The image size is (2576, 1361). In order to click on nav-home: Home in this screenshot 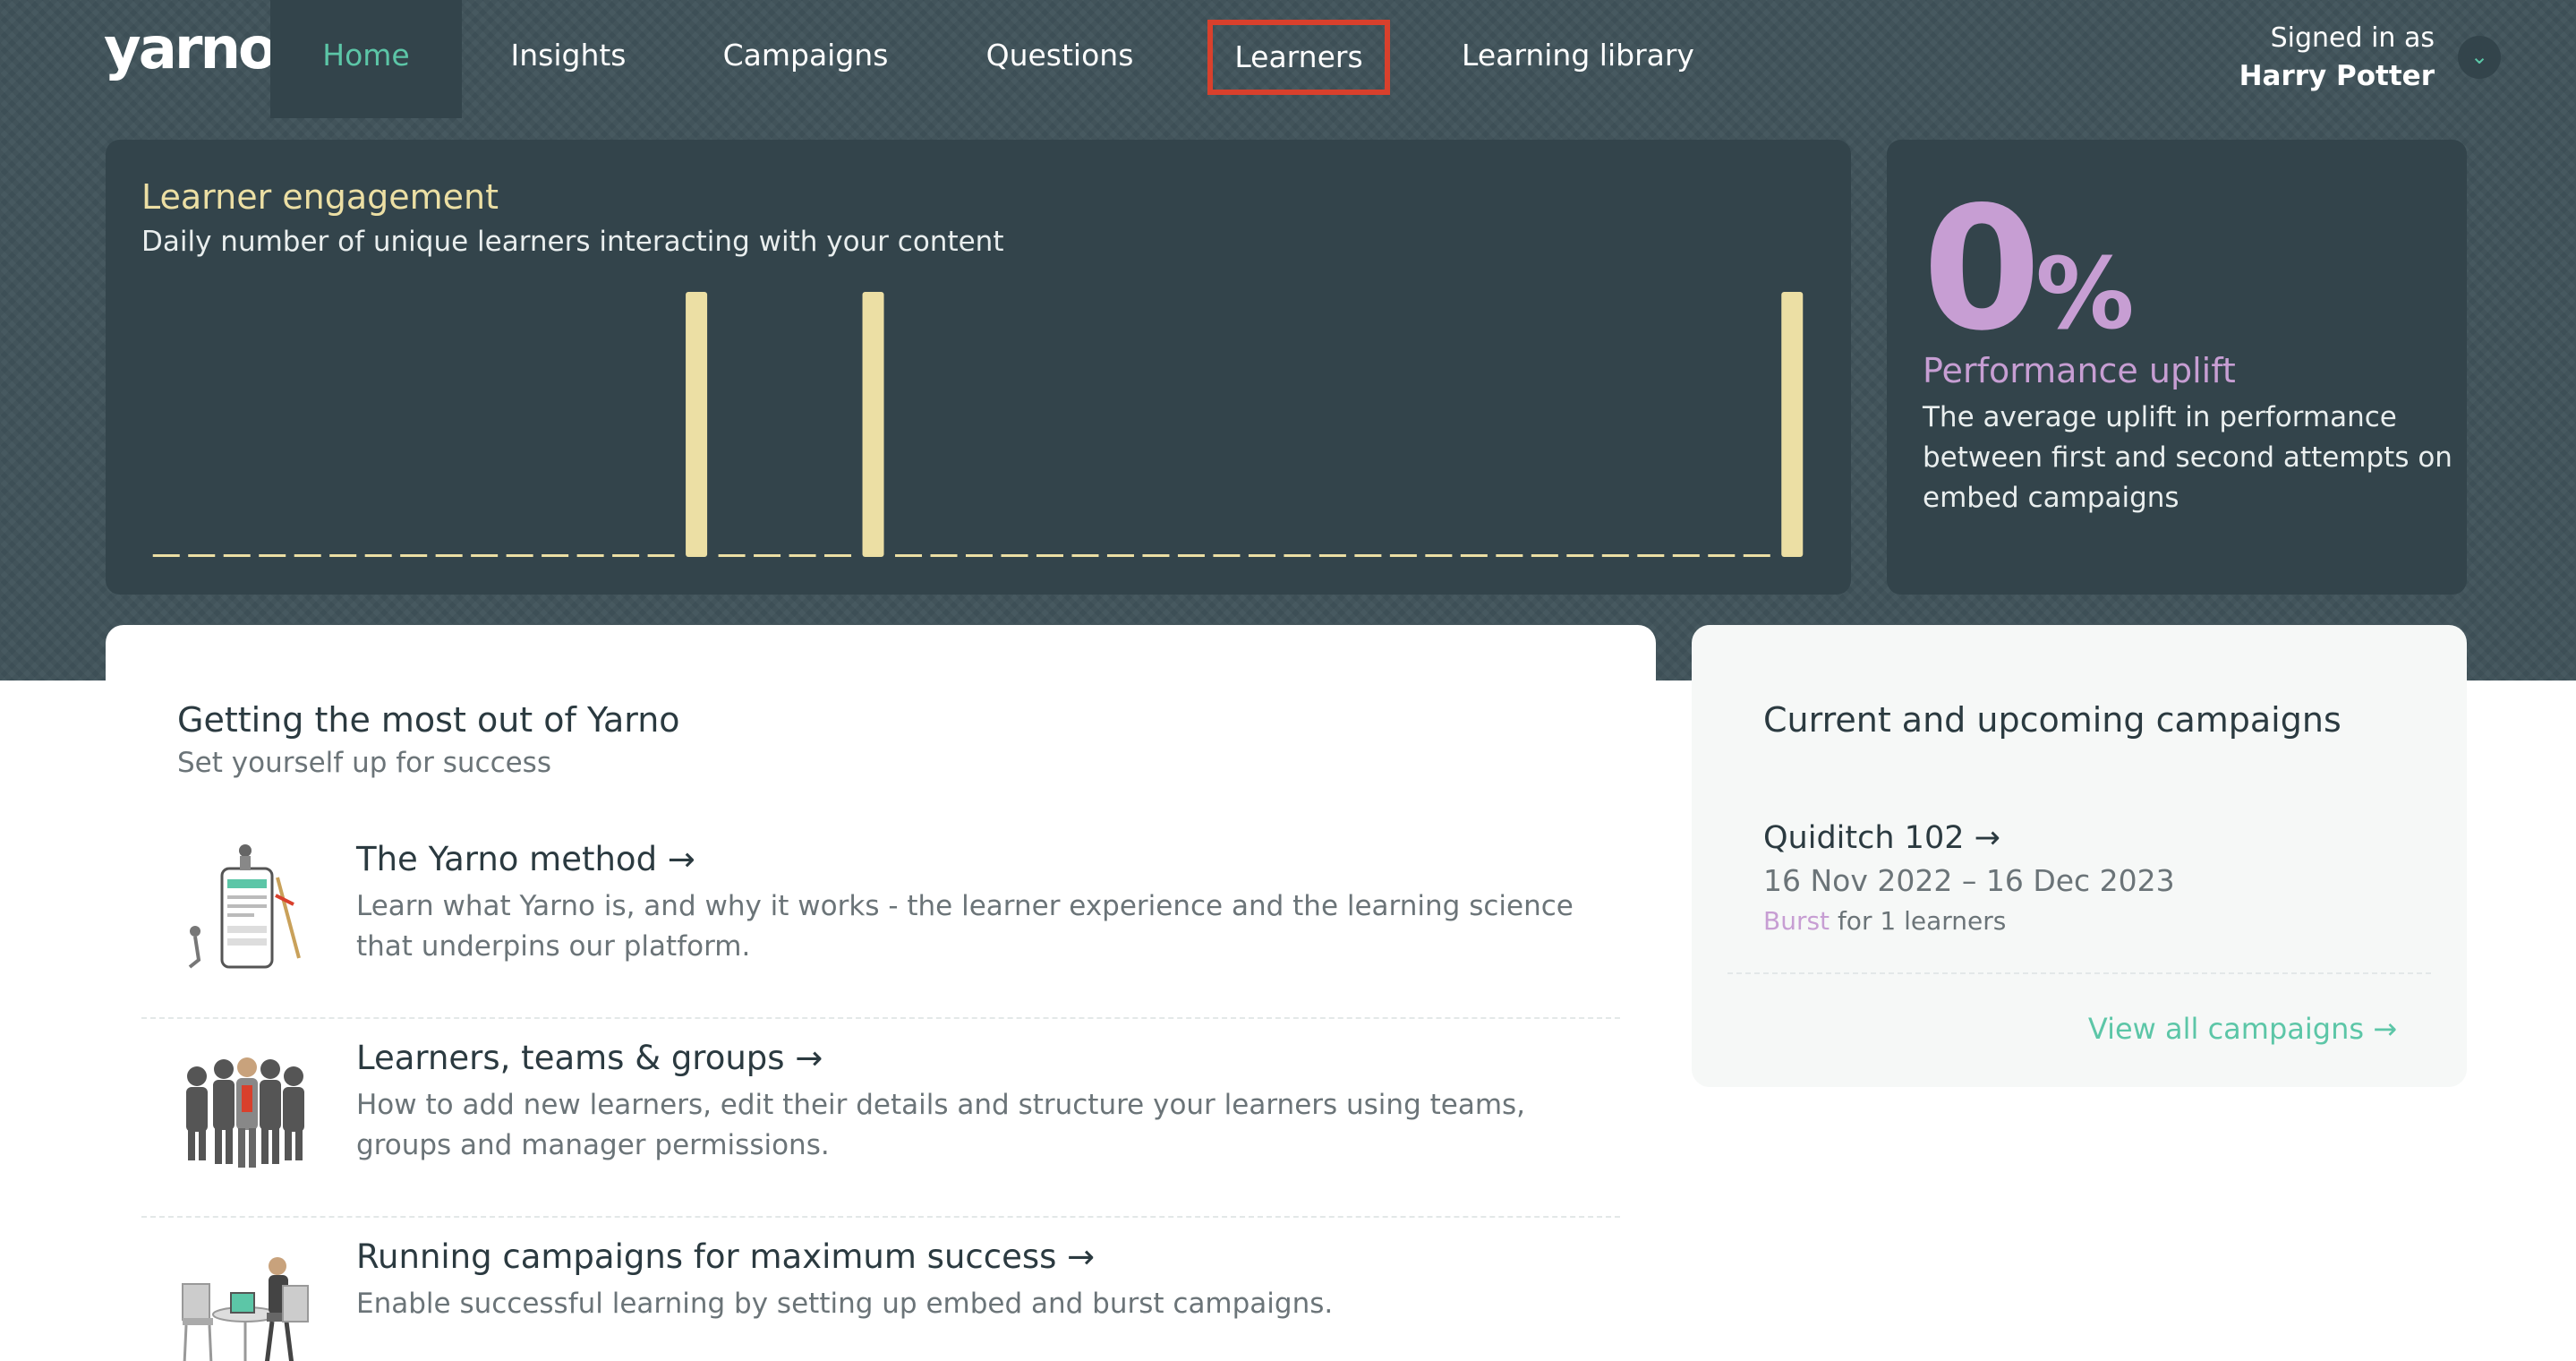, I will do `click(366, 59)`.